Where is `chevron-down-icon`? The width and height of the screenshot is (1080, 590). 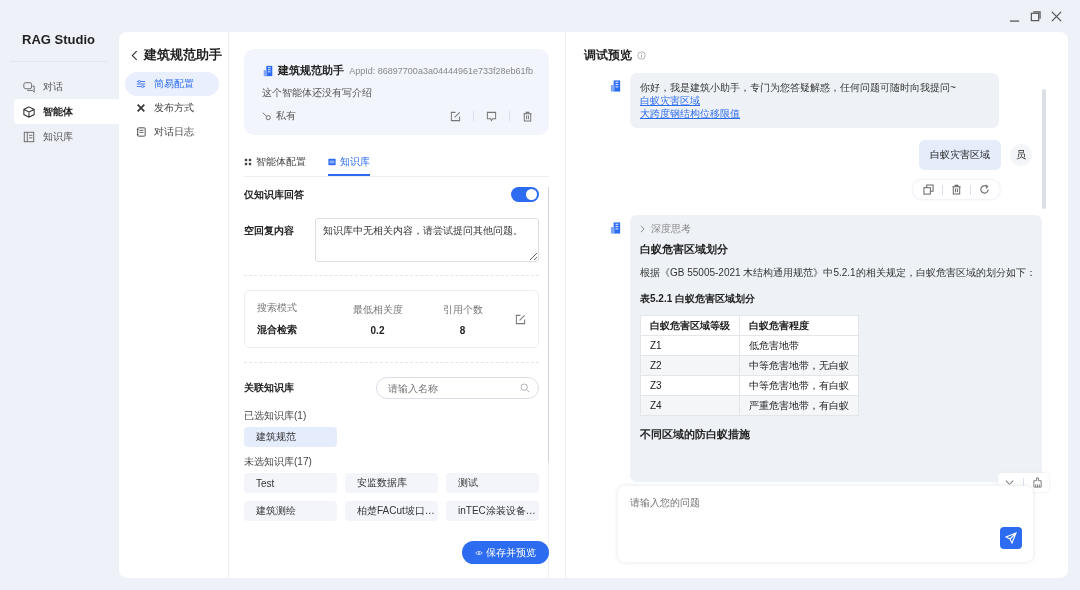
chevron-down-icon is located at coordinates (1009, 482).